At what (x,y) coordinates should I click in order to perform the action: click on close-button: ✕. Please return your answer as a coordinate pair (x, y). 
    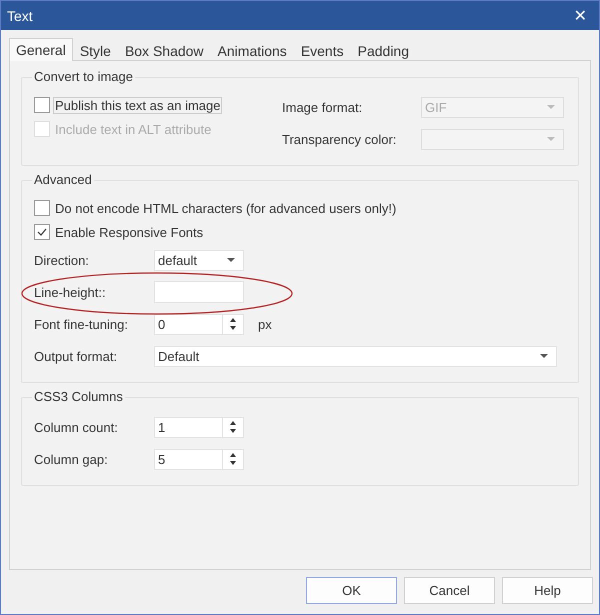
    Looking at the image, I should click on (580, 15).